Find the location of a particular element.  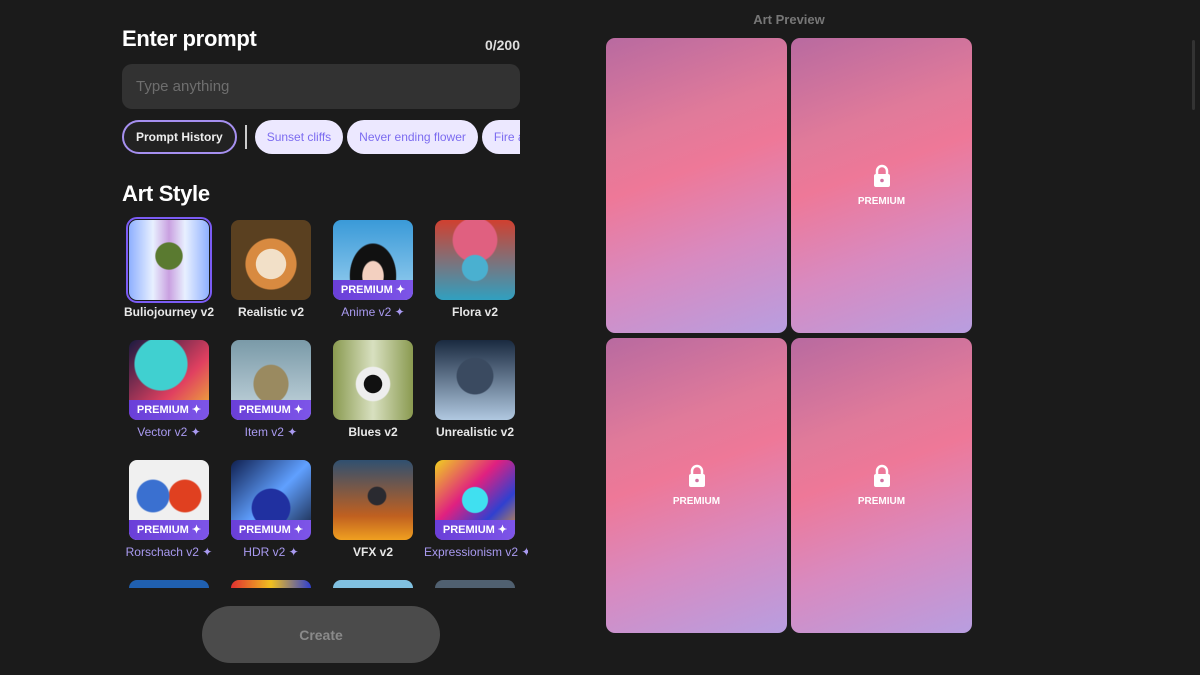

art-style-item: PREMIUM ✦ Expressionism v2 ✦ is located at coordinates (476, 507).